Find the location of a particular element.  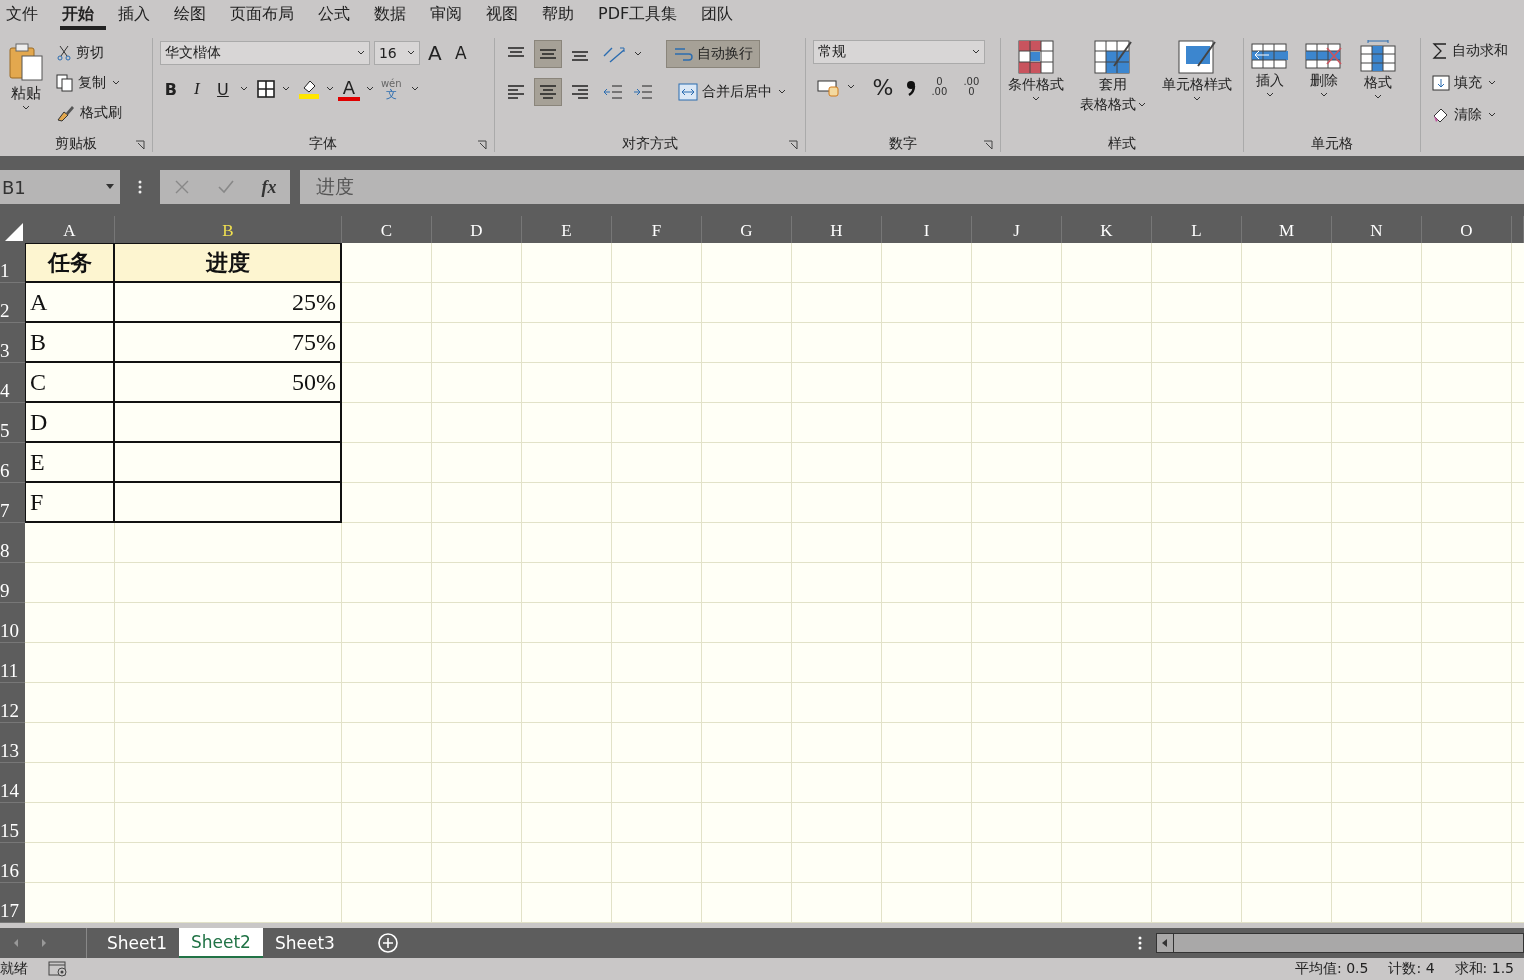

underline-button: U is located at coordinates (222, 89).